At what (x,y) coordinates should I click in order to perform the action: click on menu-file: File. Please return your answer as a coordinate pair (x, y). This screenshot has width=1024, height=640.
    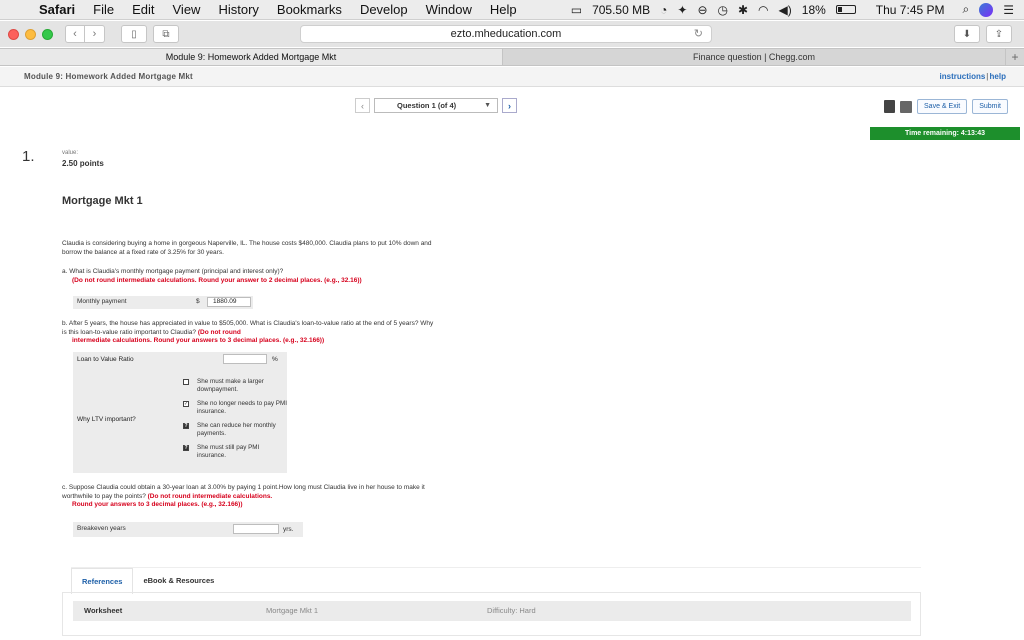
    Looking at the image, I should click on (103, 9).